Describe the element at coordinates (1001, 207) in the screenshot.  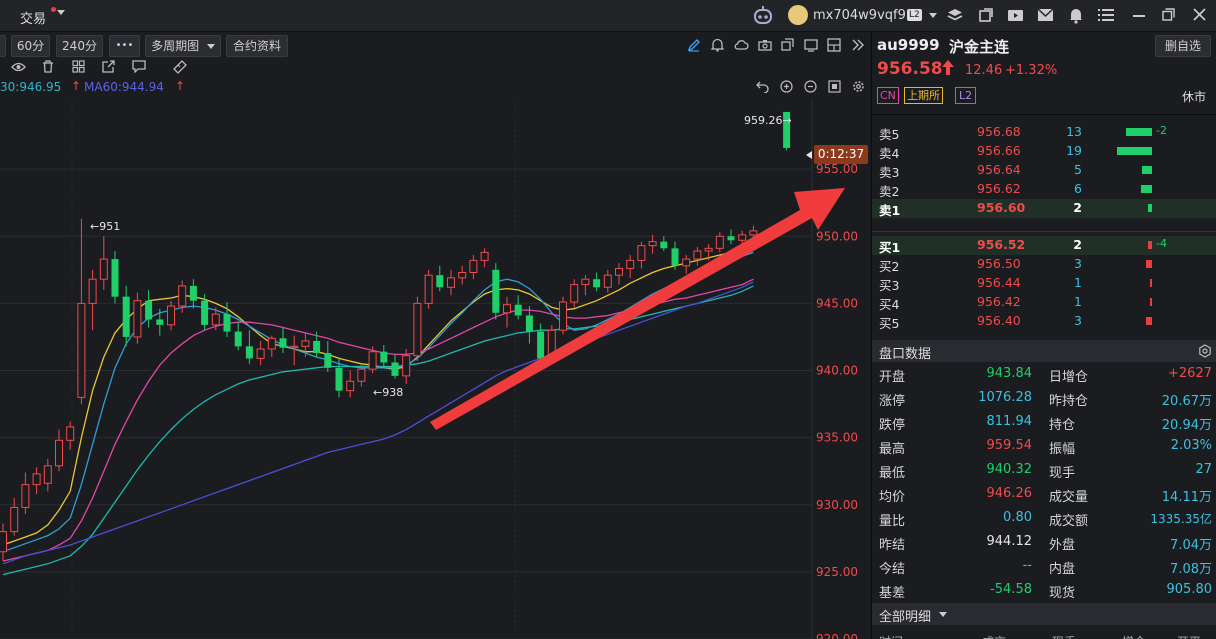
I see `level-price: 956.60` at that location.